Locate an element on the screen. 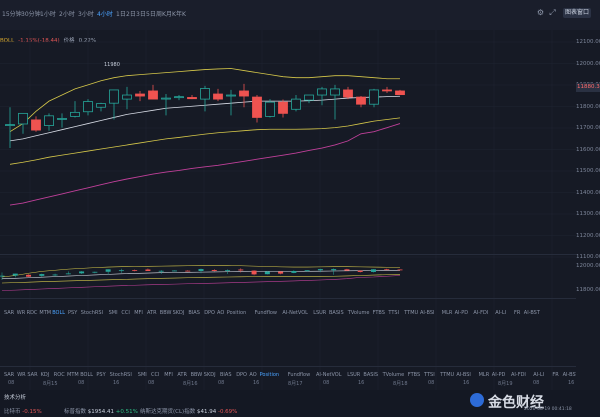 This screenshot has width=600, height=417. price-tick-label: 11400.00 is located at coordinates (588, 192).